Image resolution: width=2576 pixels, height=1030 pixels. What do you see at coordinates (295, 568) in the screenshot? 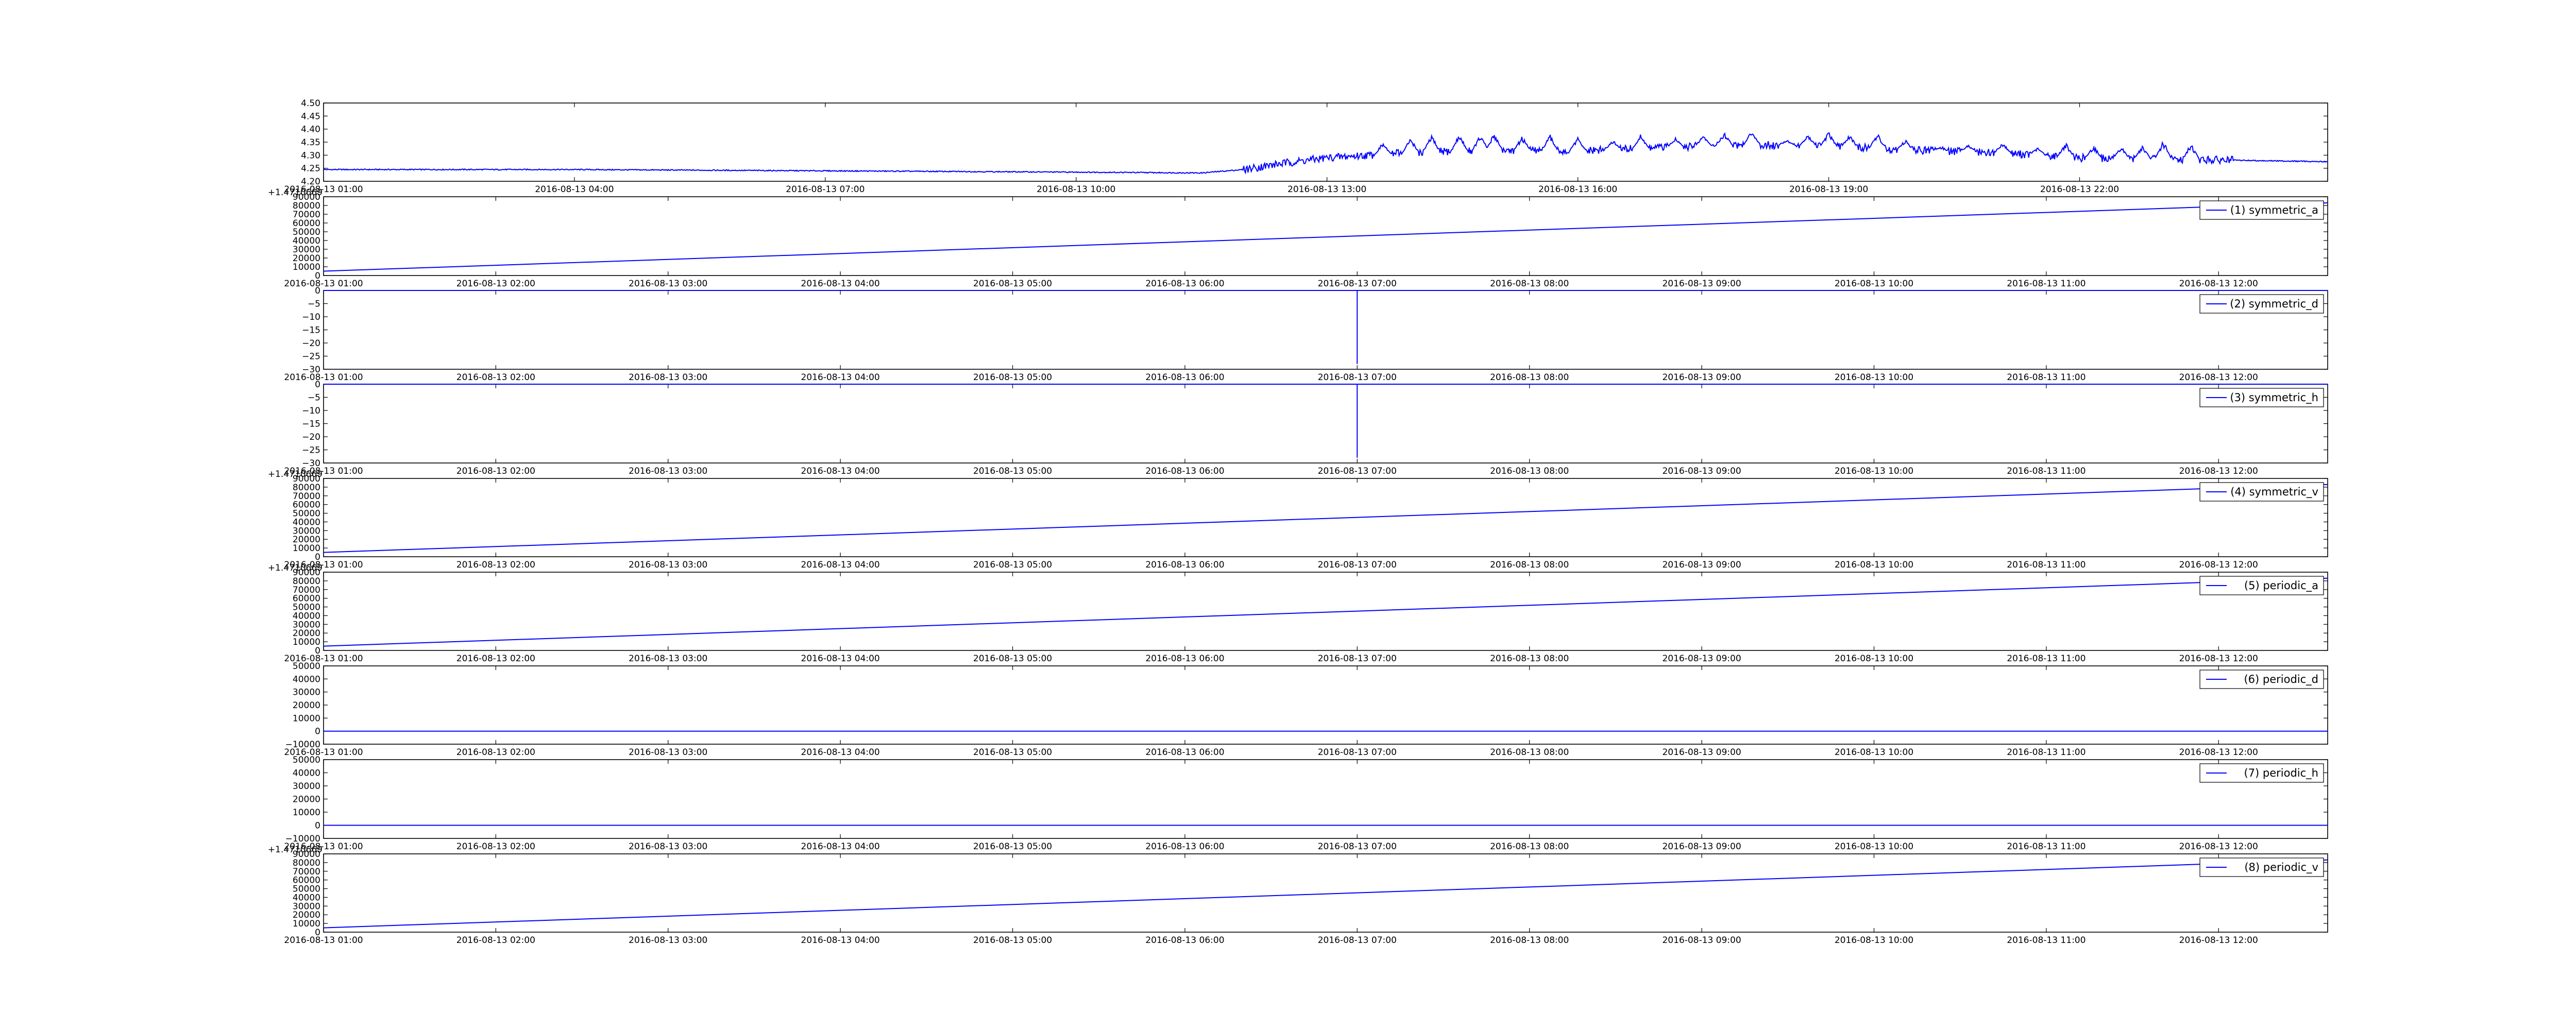
I see `y-offset-label: +1.4710669` at bounding box center [295, 568].